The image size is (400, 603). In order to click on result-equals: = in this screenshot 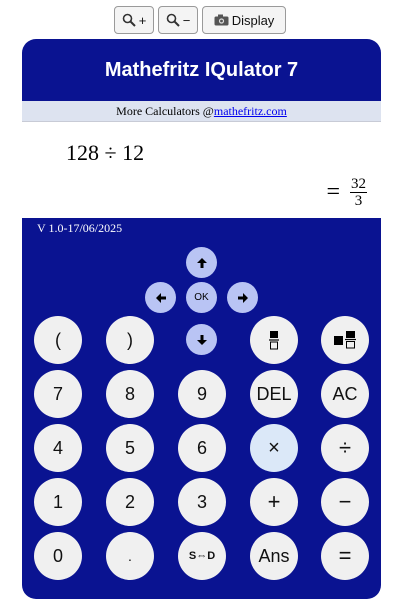, I will do `click(333, 192)`.